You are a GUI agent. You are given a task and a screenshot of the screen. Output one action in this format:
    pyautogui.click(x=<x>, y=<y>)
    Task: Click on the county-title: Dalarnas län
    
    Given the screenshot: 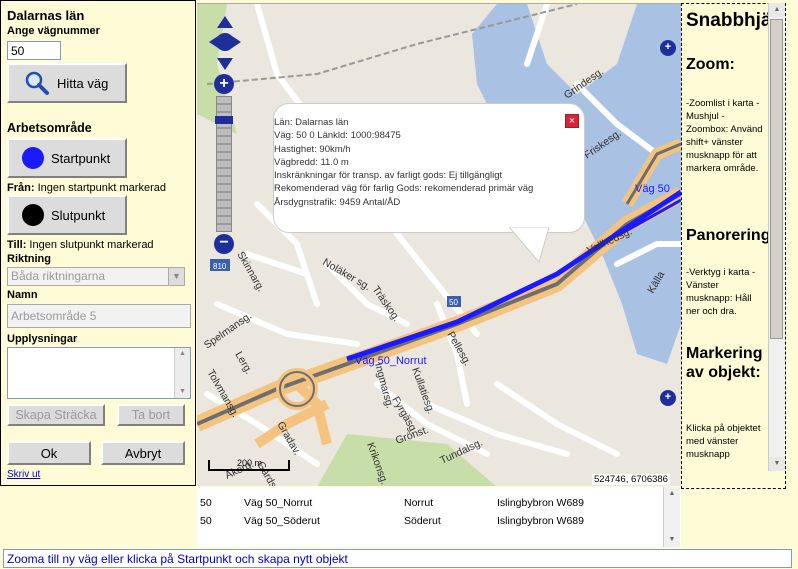 What is the action you would take?
    pyautogui.click(x=46, y=15)
    